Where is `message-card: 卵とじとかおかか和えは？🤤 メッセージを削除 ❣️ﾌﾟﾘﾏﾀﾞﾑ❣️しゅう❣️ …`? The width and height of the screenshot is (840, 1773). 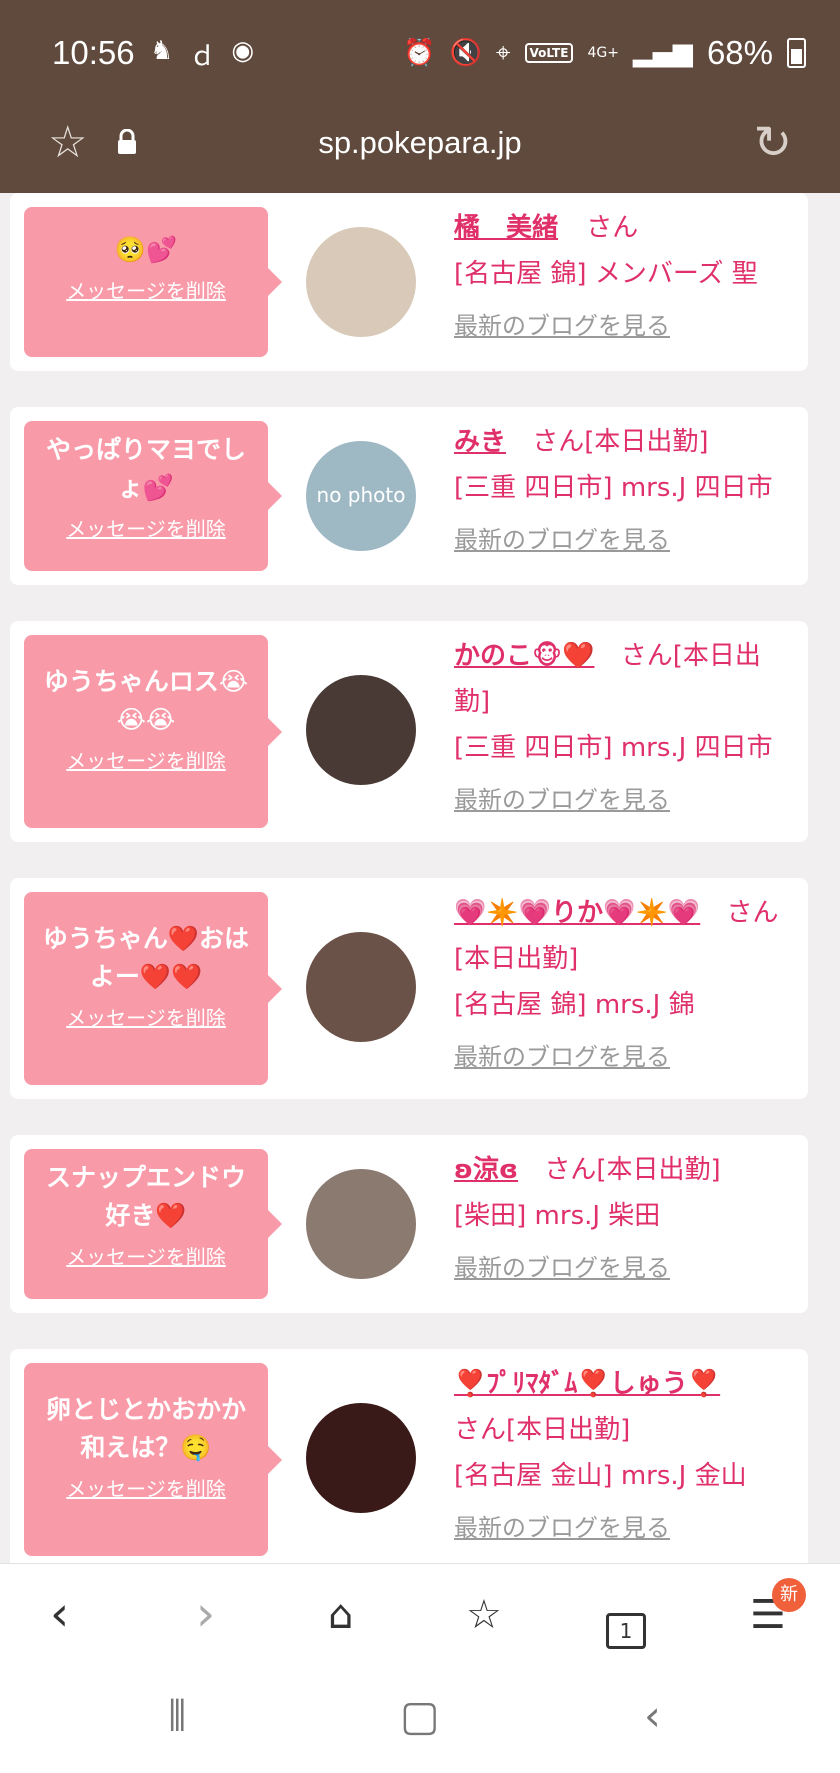 message-card: 卵とじとかおかか和えは？🤤 メッセージを削除 ❣️ﾌﾟﾘﾏﾀﾞﾑ❣️しゅう❣️ … is located at coordinates (409, 1459).